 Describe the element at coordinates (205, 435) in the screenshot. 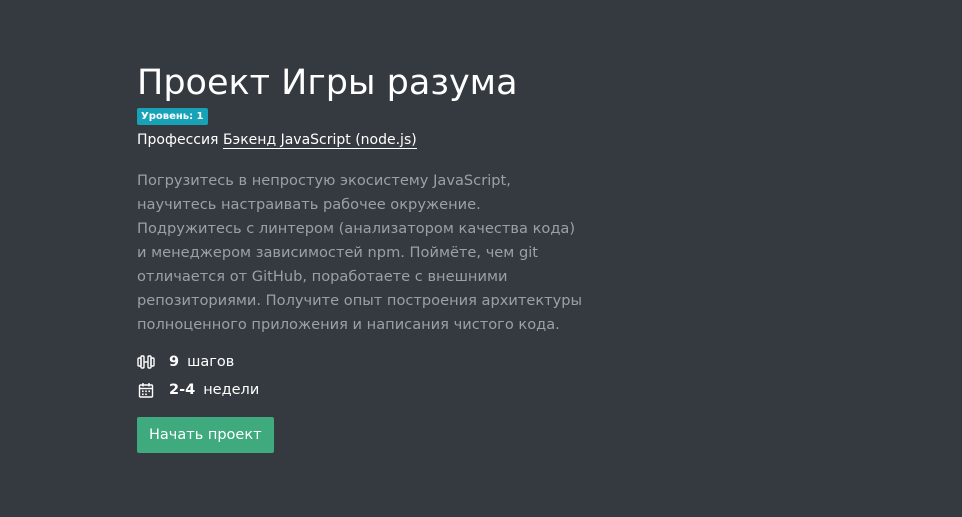

I see `start-project-button: Начать проект` at that location.